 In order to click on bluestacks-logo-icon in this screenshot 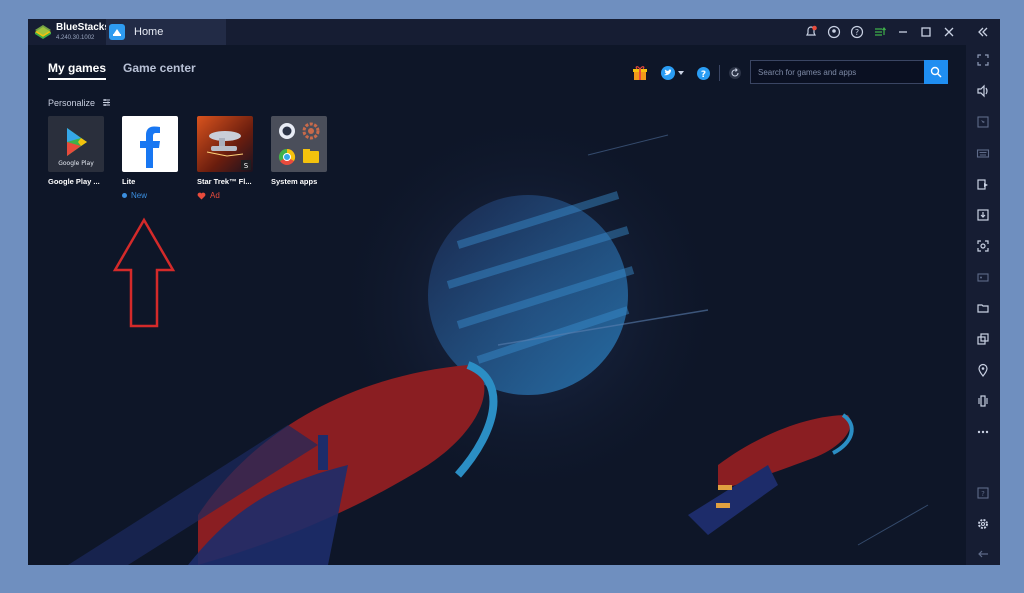, I will do `click(43, 32)`.